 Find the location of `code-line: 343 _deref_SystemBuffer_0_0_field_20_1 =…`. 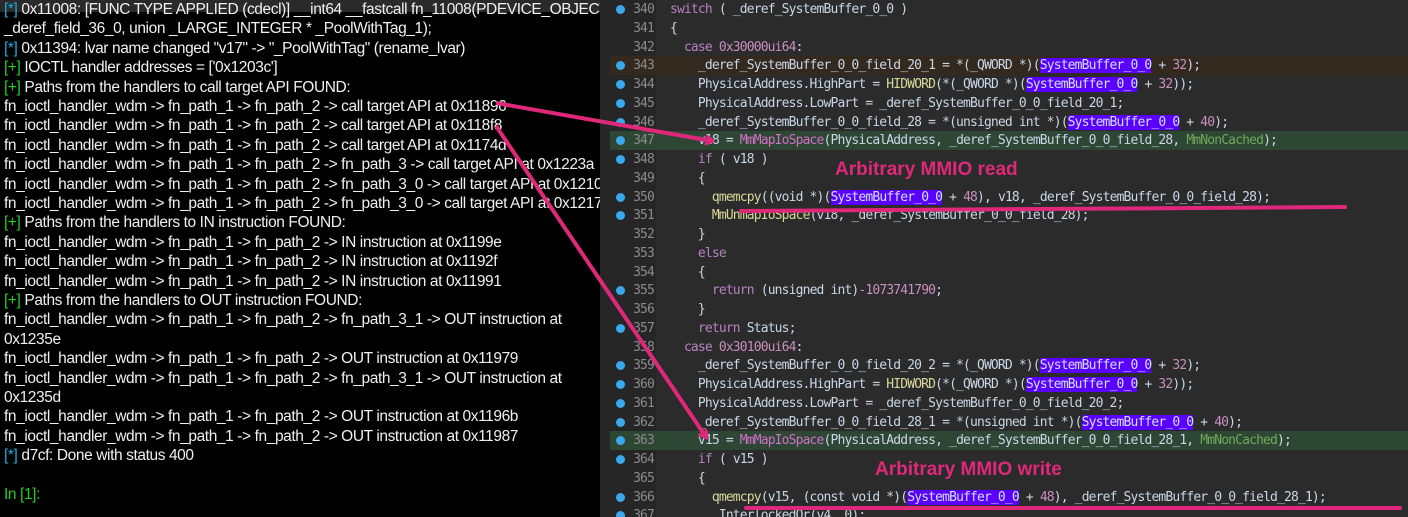

code-line: 343 _deref_SystemBuffer_0_0_field_20_1 =… is located at coordinates (1009, 66).